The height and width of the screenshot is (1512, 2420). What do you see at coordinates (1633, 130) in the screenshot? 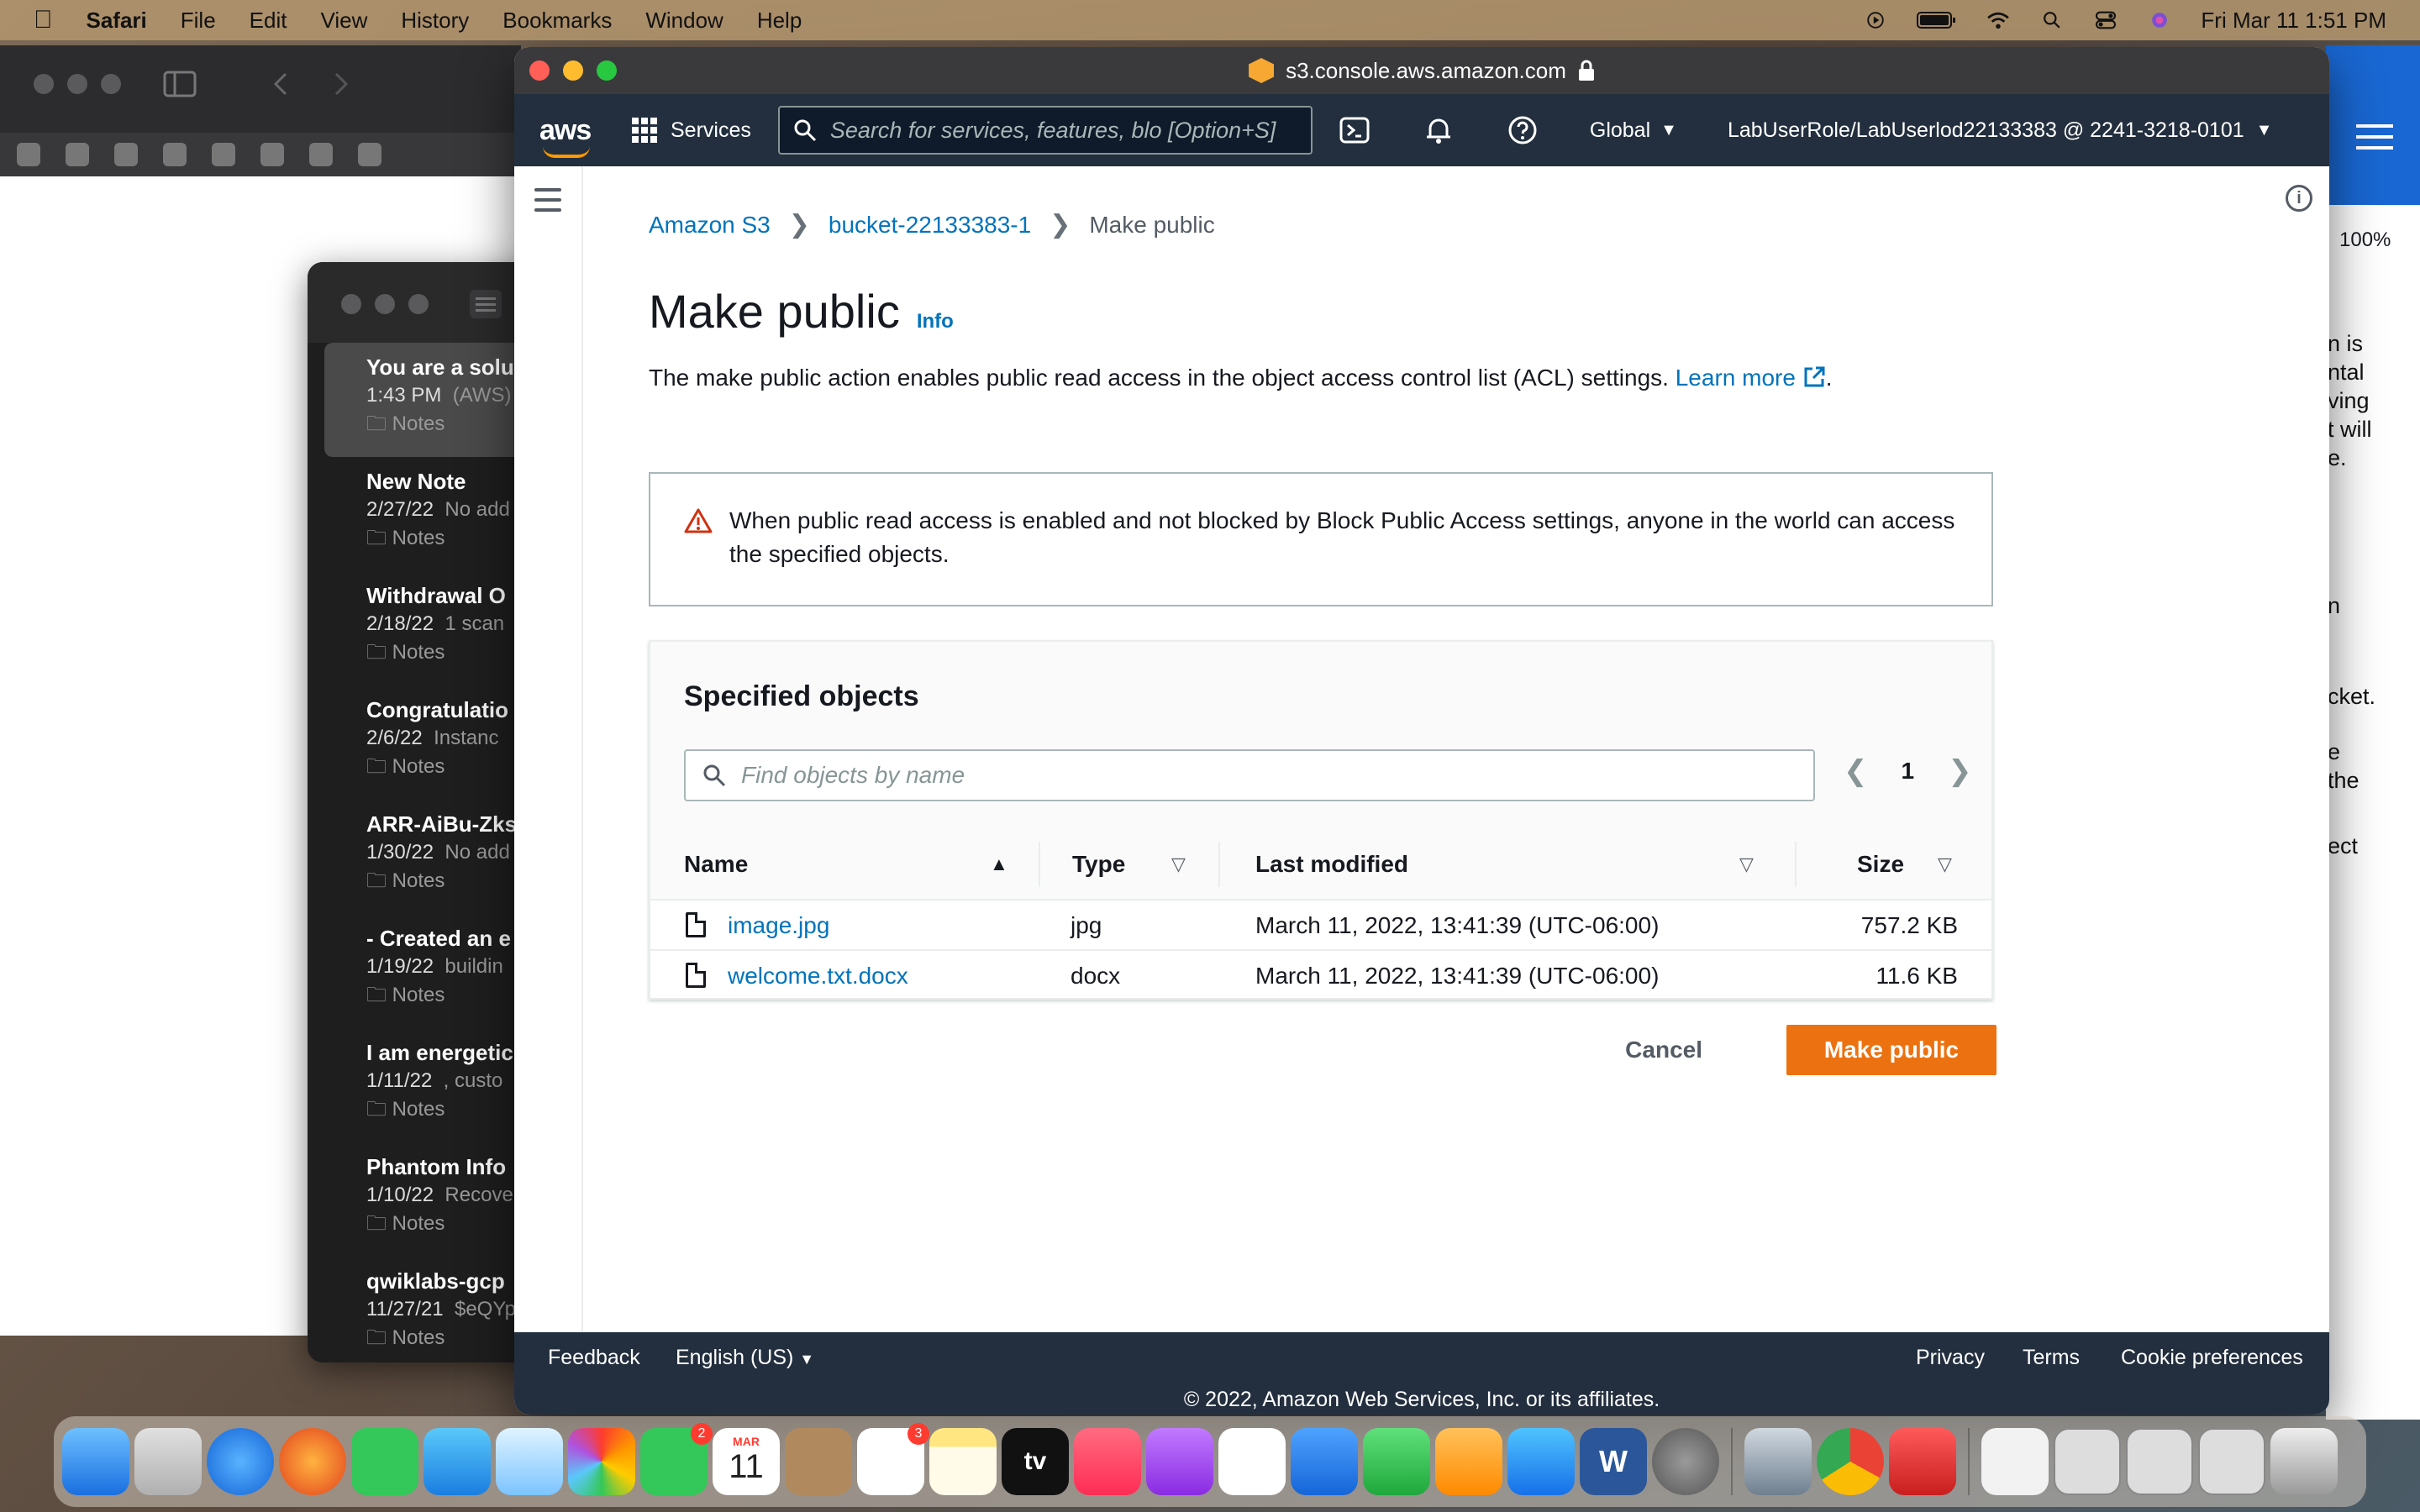
I see `region-selector: Global ▼` at bounding box center [1633, 130].